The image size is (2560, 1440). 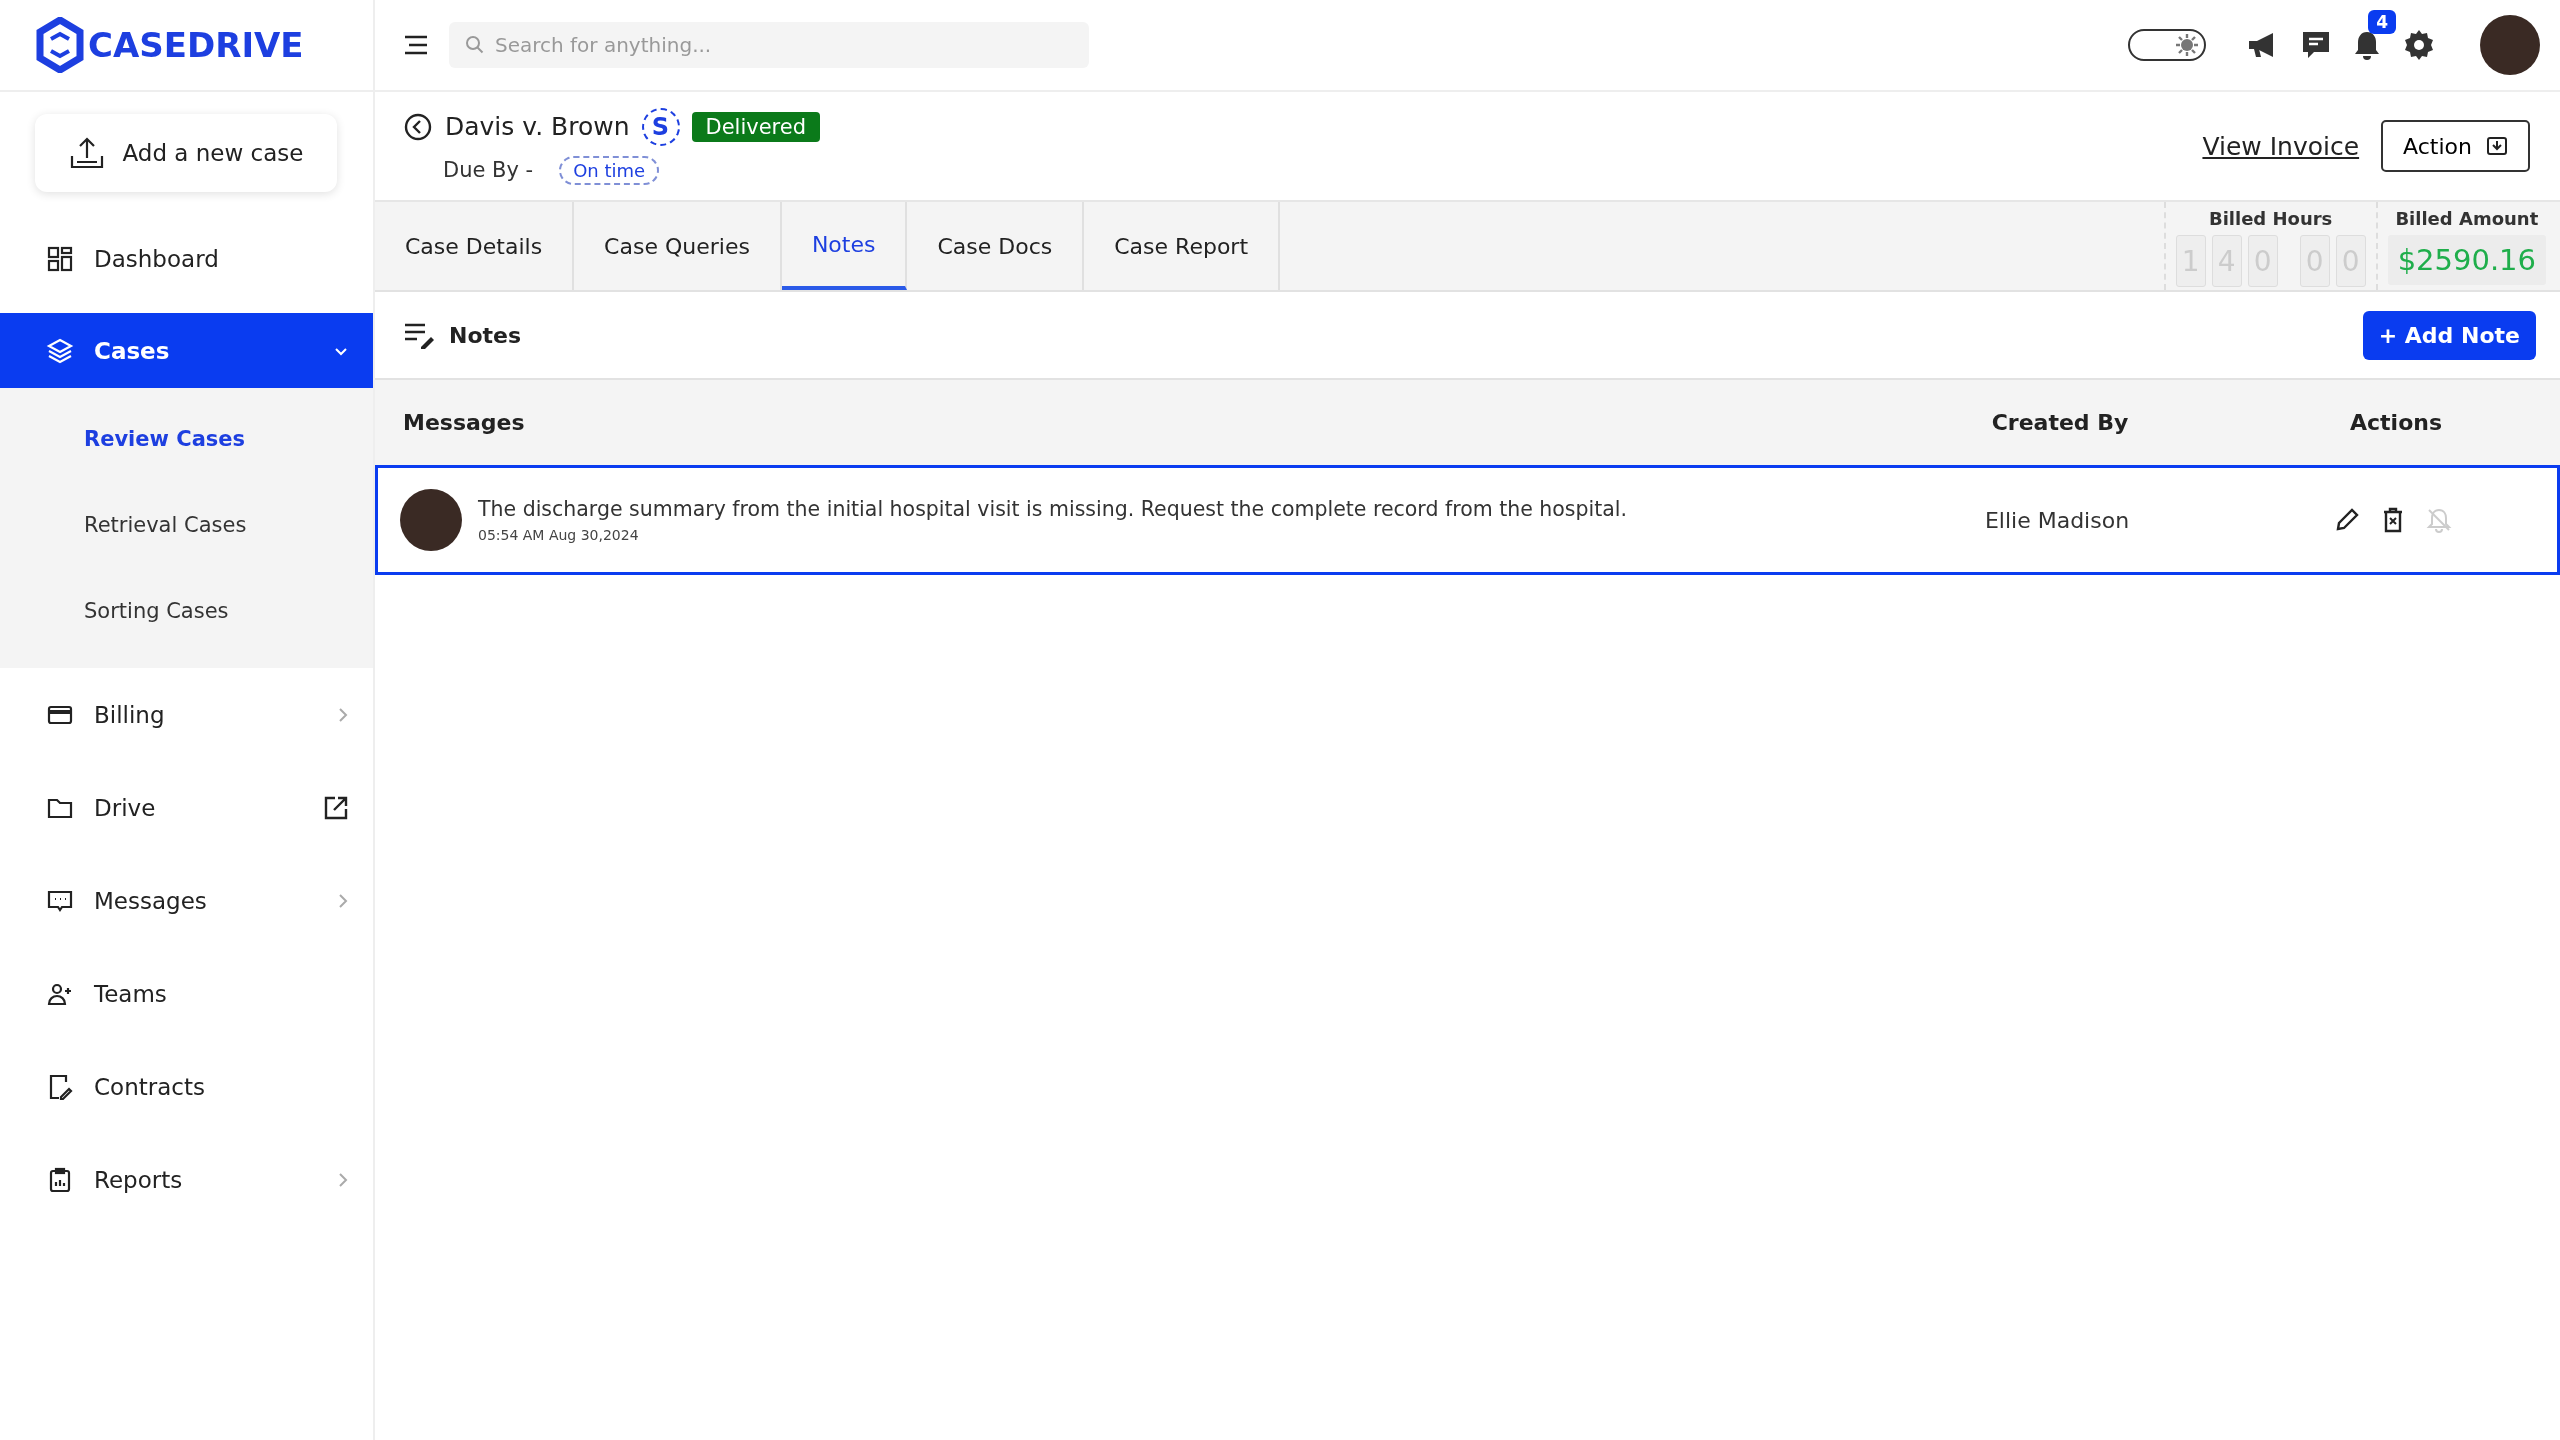 What do you see at coordinates (418, 126) in the screenshot?
I see `back-icon` at bounding box center [418, 126].